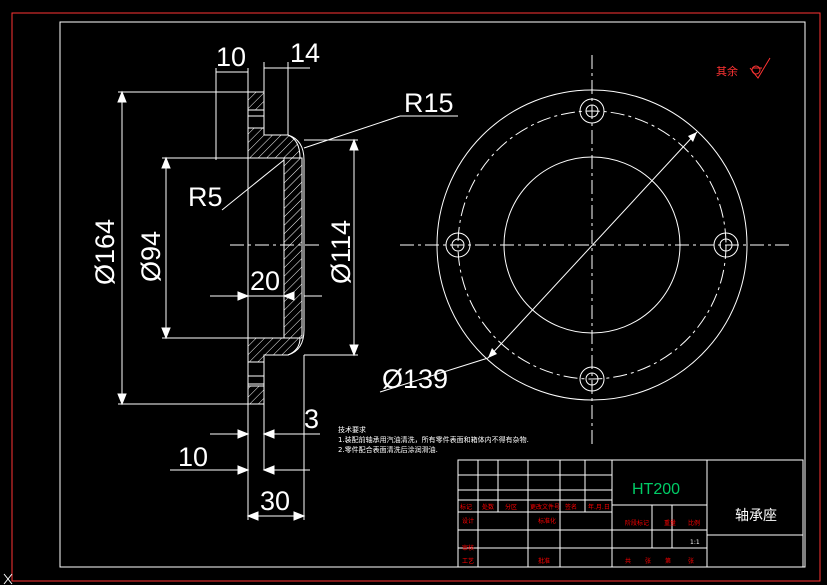 The height and width of the screenshot is (585, 827). Describe the element at coordinates (694, 523) in the screenshot. I see `tb-ratio: 比例` at that location.